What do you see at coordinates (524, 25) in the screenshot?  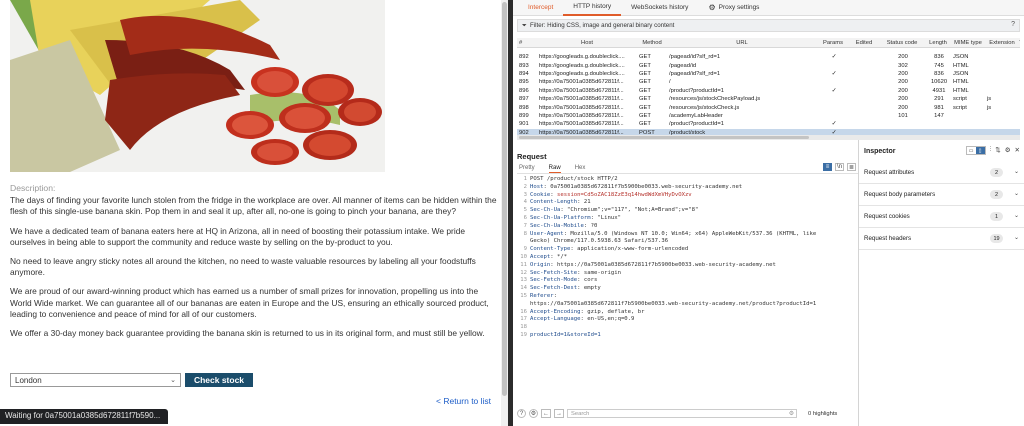 I see `filter-icon: ⏷` at bounding box center [524, 25].